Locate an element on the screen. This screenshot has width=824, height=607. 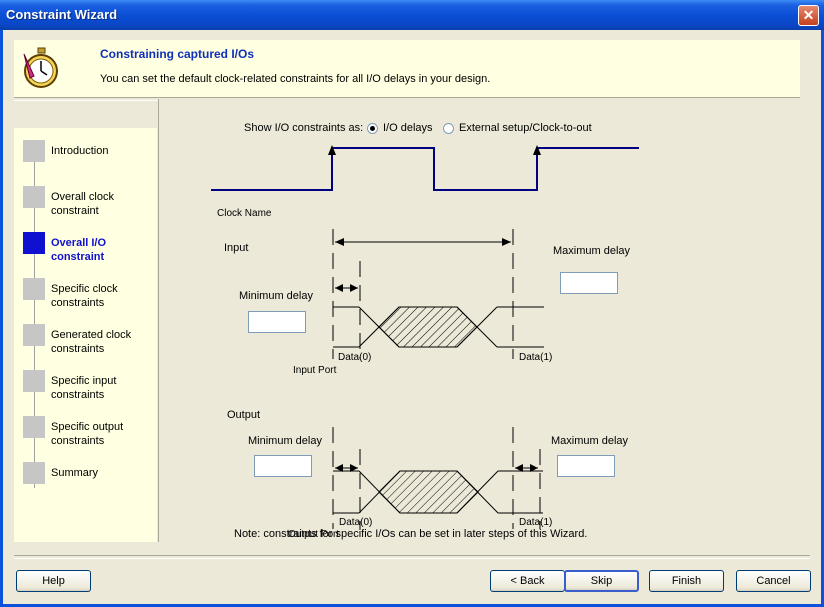
back-button: < Back is located at coordinates (527, 581).